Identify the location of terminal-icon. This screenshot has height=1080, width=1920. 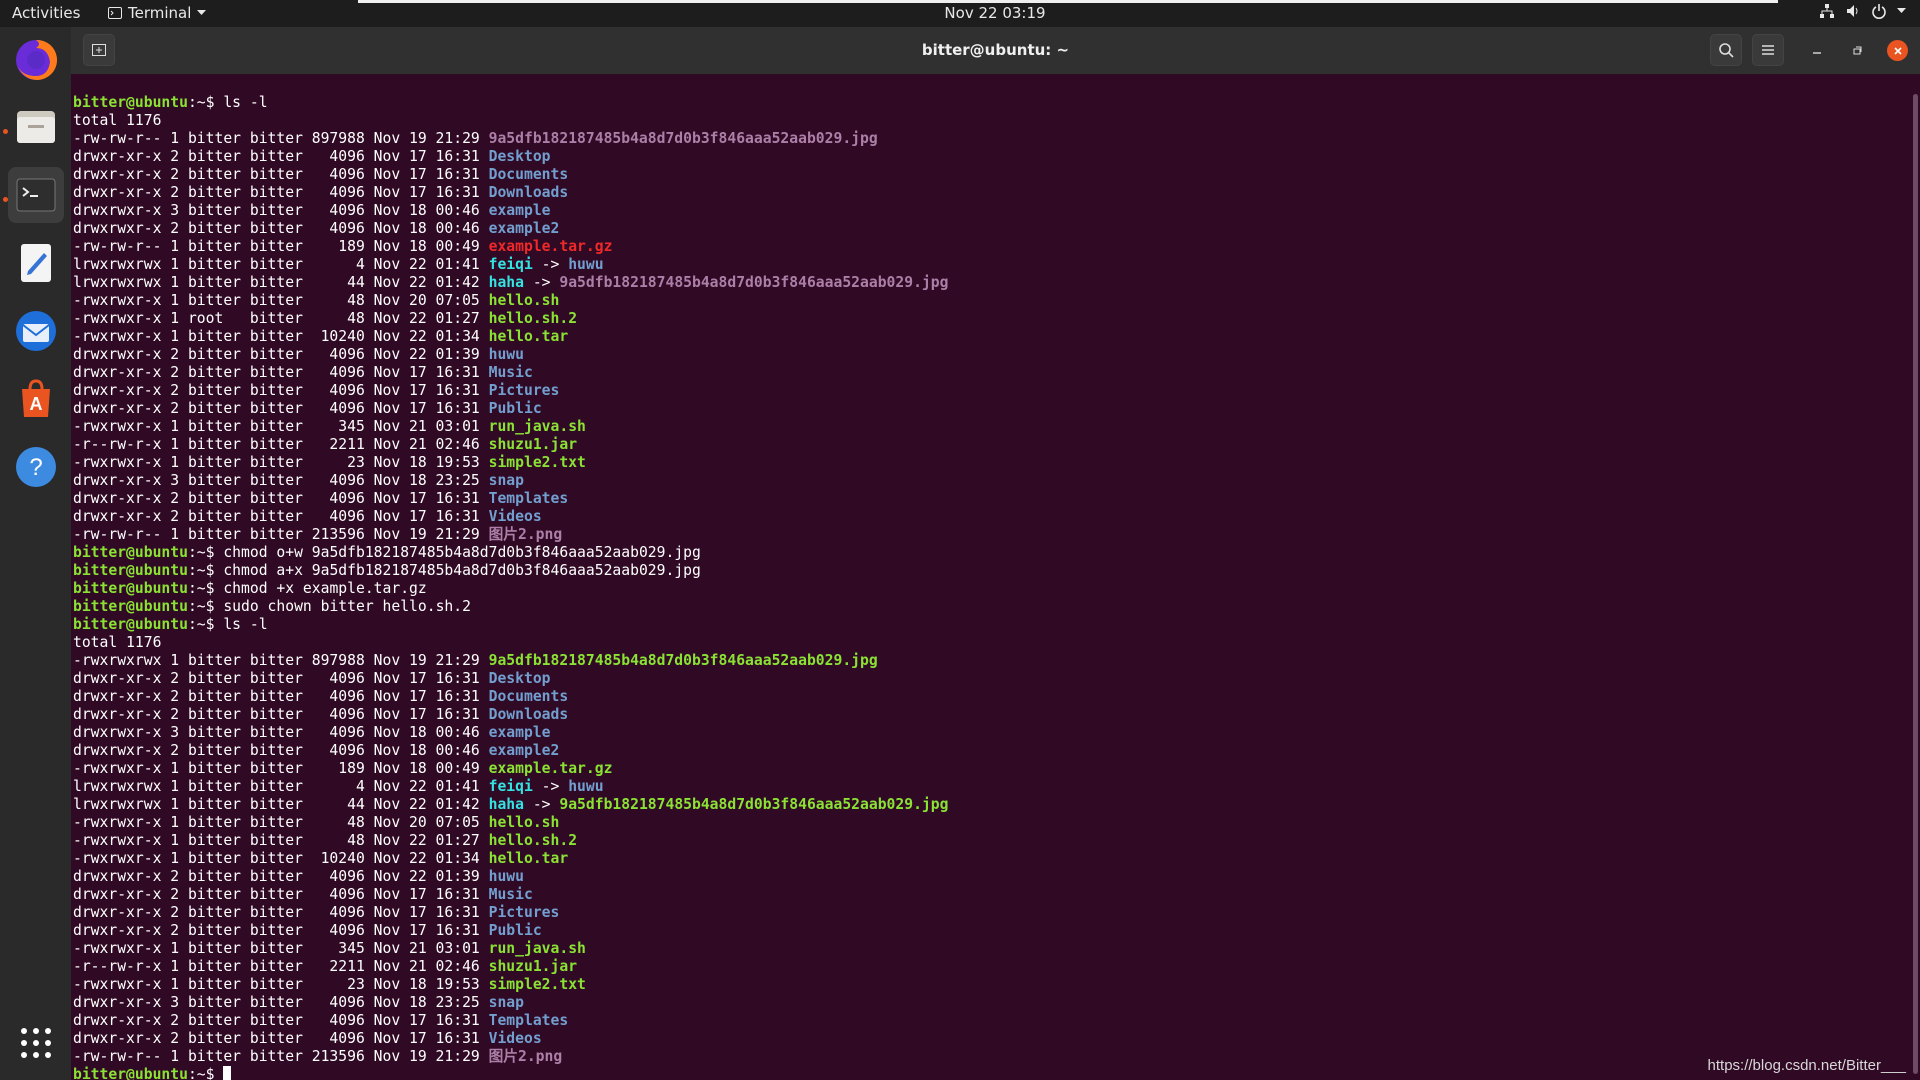
(36, 195).